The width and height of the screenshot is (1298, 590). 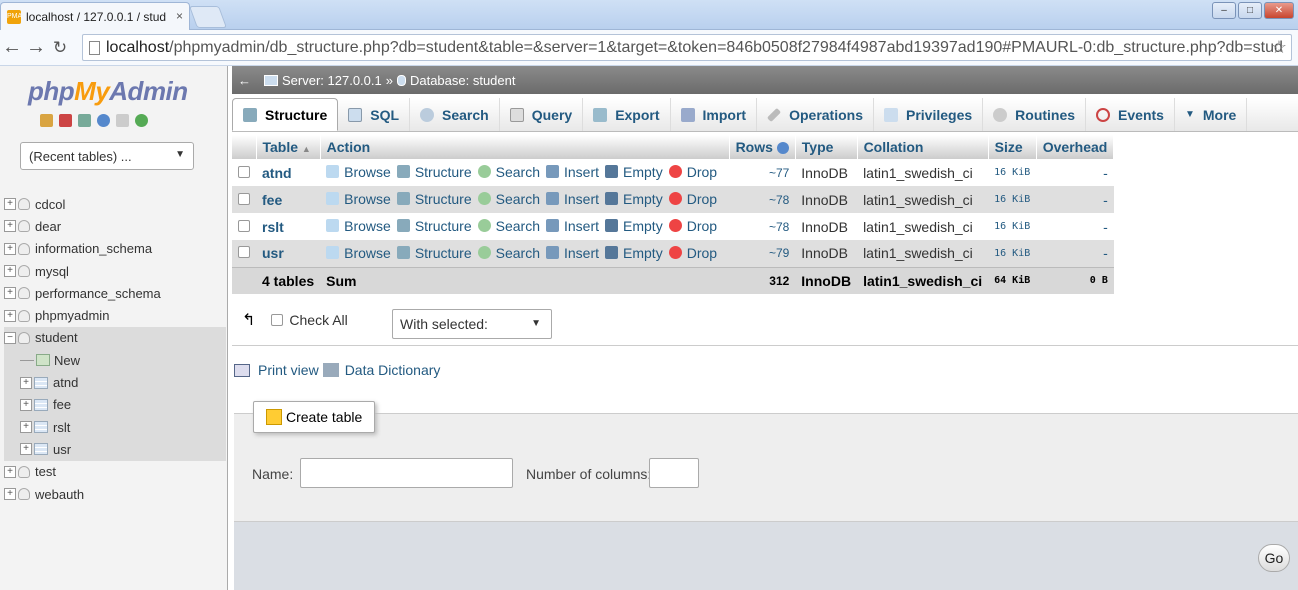 I want to click on breadcrumb-server: Server: 127.0.0.1, so click(x=332, y=80).